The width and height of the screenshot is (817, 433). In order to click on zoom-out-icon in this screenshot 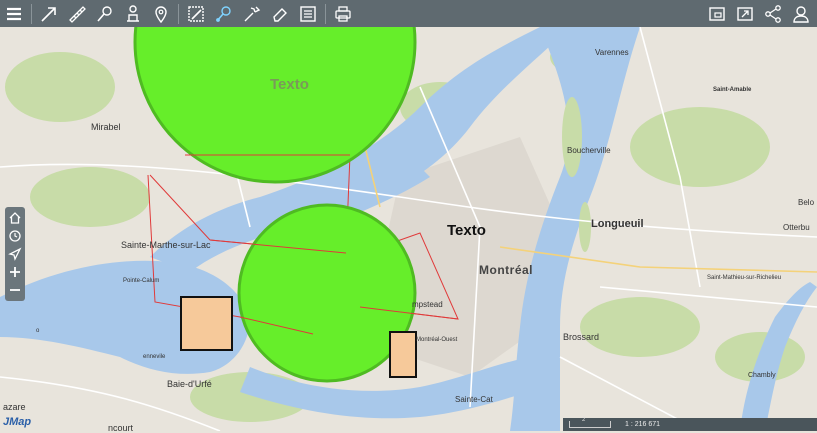, I will do `click(15, 290)`.